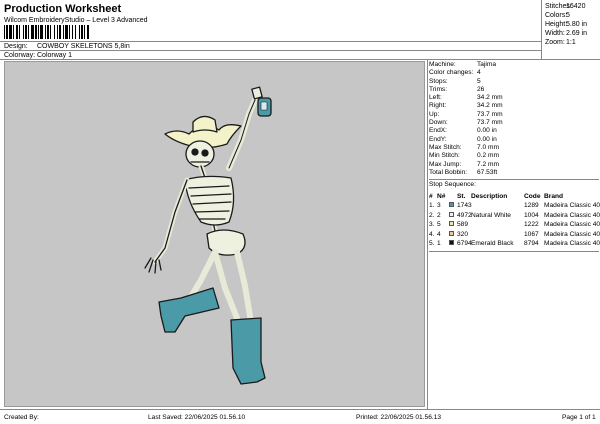  What do you see at coordinates (432, 215) in the screenshot?
I see `stop-num: 2.` at bounding box center [432, 215].